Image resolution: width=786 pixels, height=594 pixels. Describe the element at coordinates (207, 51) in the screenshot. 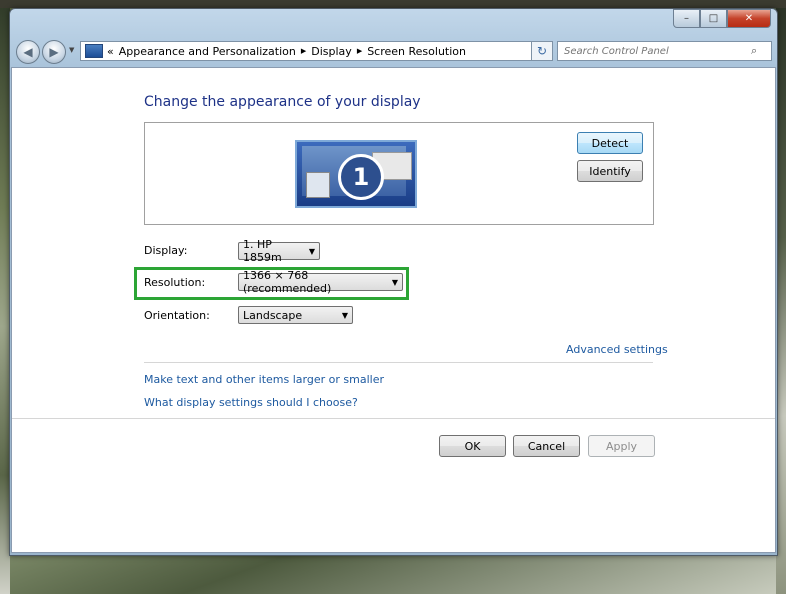

I see `breadcrumb-appearance: Appearance and Personalization` at that location.